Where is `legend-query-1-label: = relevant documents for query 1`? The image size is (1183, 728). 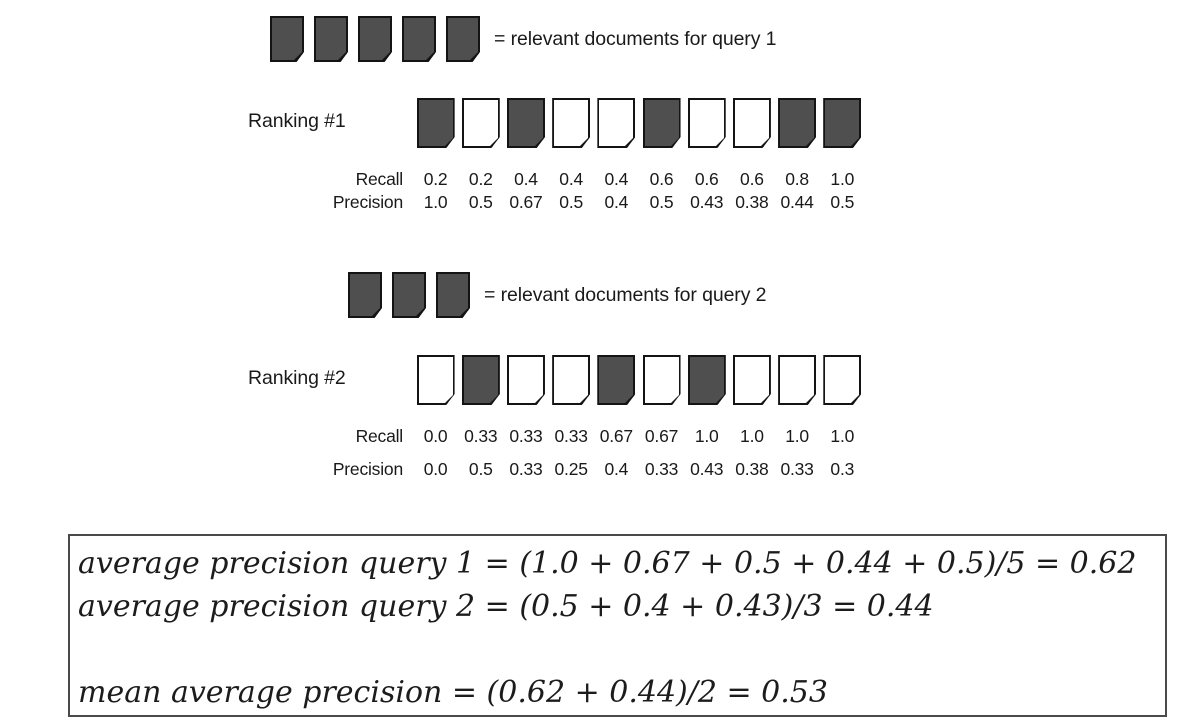
legend-query-1-label: = relevant documents for query 1 is located at coordinates (635, 38).